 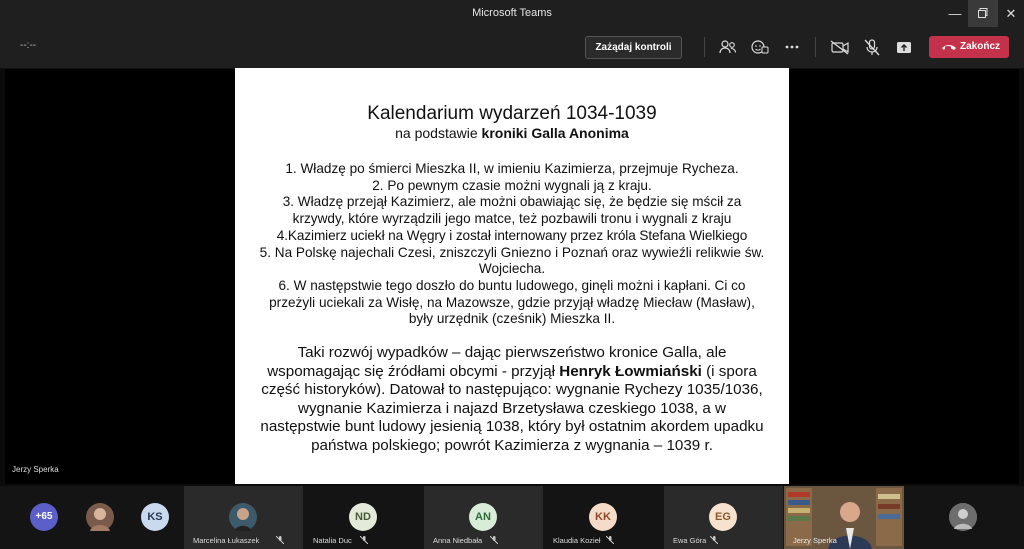 What do you see at coordinates (840, 47) in the screenshot?
I see `camera-off-icon` at bounding box center [840, 47].